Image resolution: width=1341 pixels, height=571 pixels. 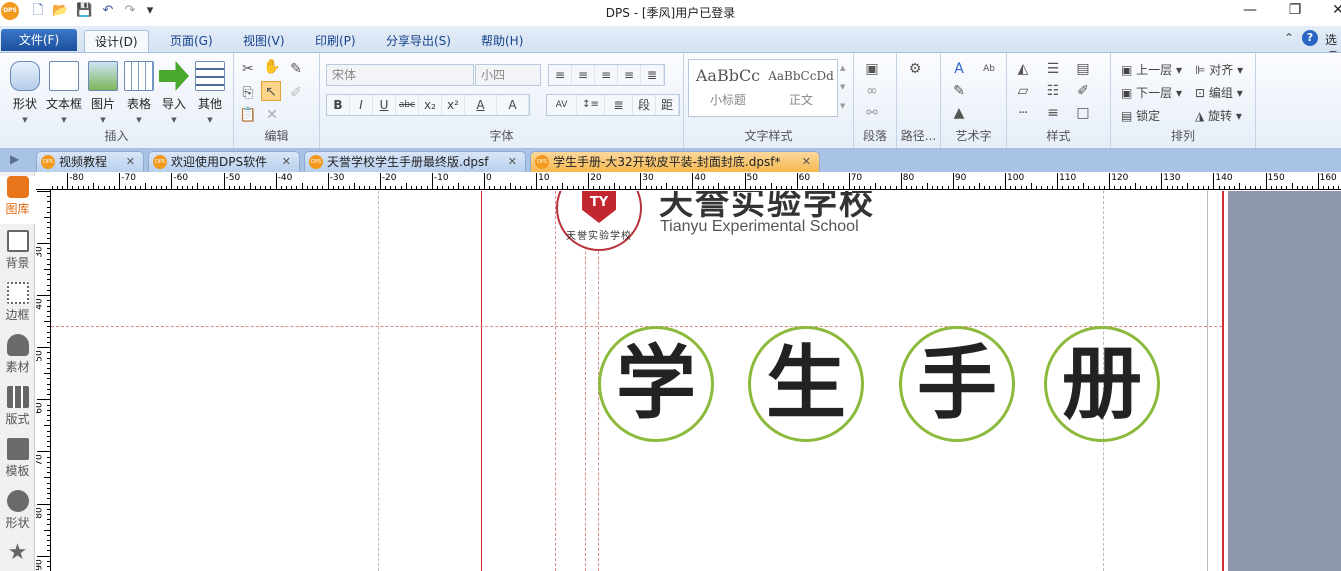 What do you see at coordinates (1289, 38) in the screenshot?
I see `collapse-ribbon-icon: ⌃` at bounding box center [1289, 38].